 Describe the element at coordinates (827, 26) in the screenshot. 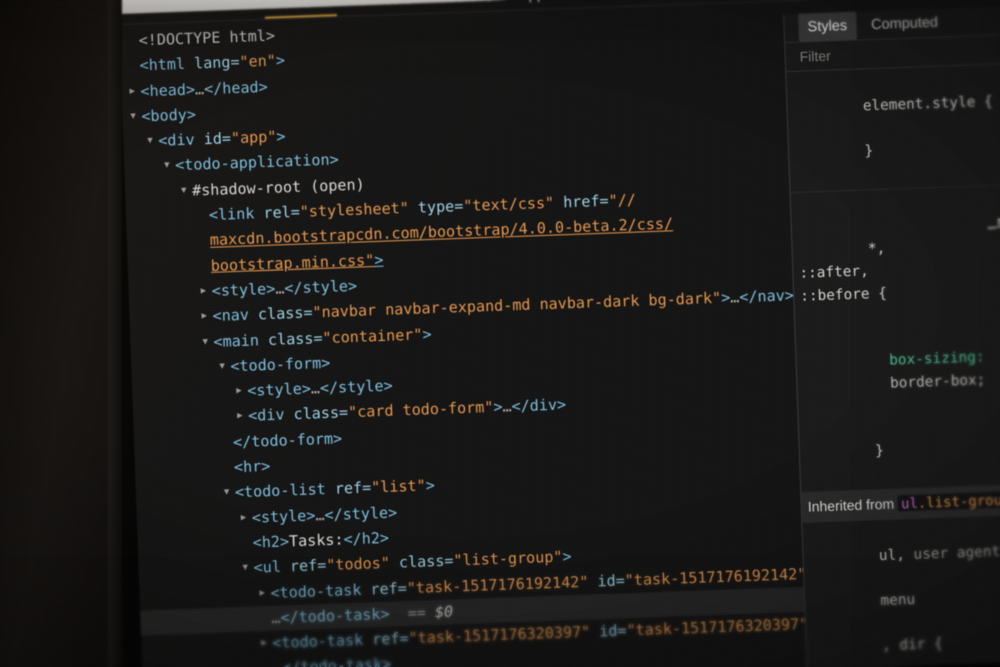

I see `styles-tab-styles: Styles` at that location.